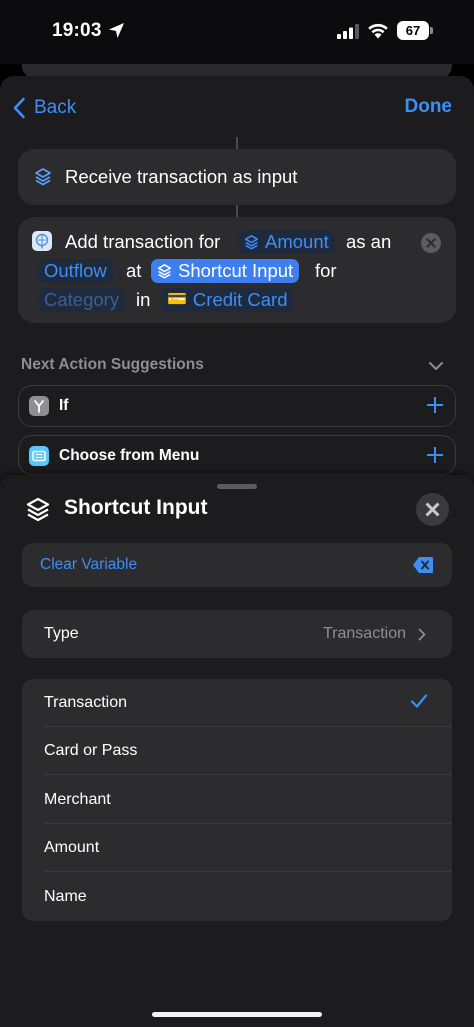 This screenshot has height=1027, width=474. Describe the element at coordinates (237, 565) in the screenshot. I see `clear-variable-button: Clear Variable` at that location.